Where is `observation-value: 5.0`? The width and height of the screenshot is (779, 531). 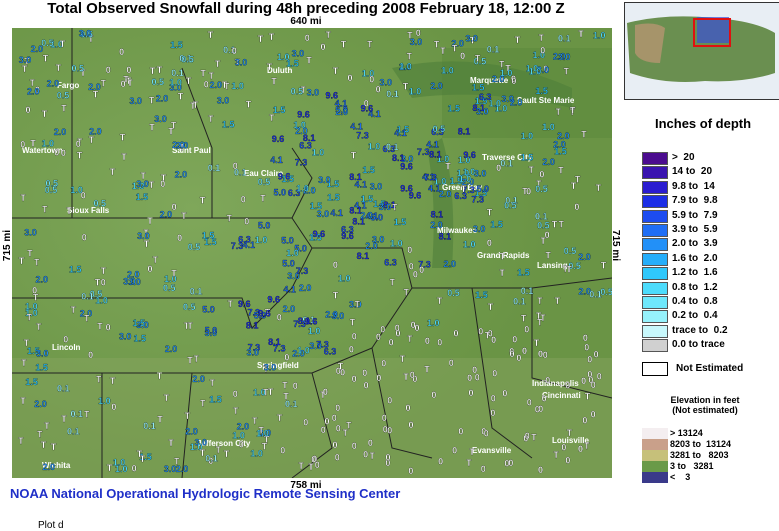 observation-value: 5.0 is located at coordinates (287, 240).